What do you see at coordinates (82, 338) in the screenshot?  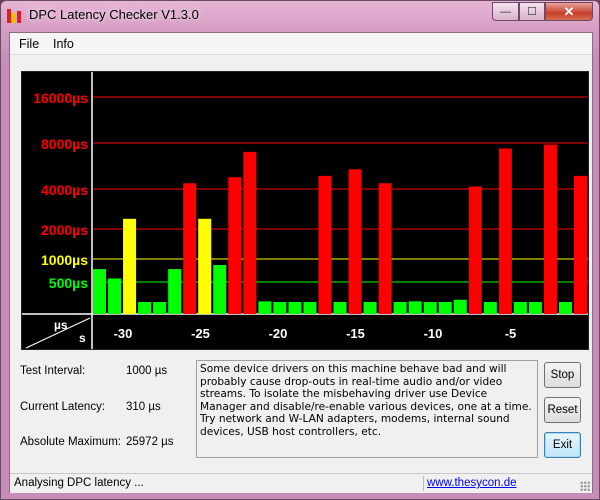 I see `axis-corner-bottom-label: s` at bounding box center [82, 338].